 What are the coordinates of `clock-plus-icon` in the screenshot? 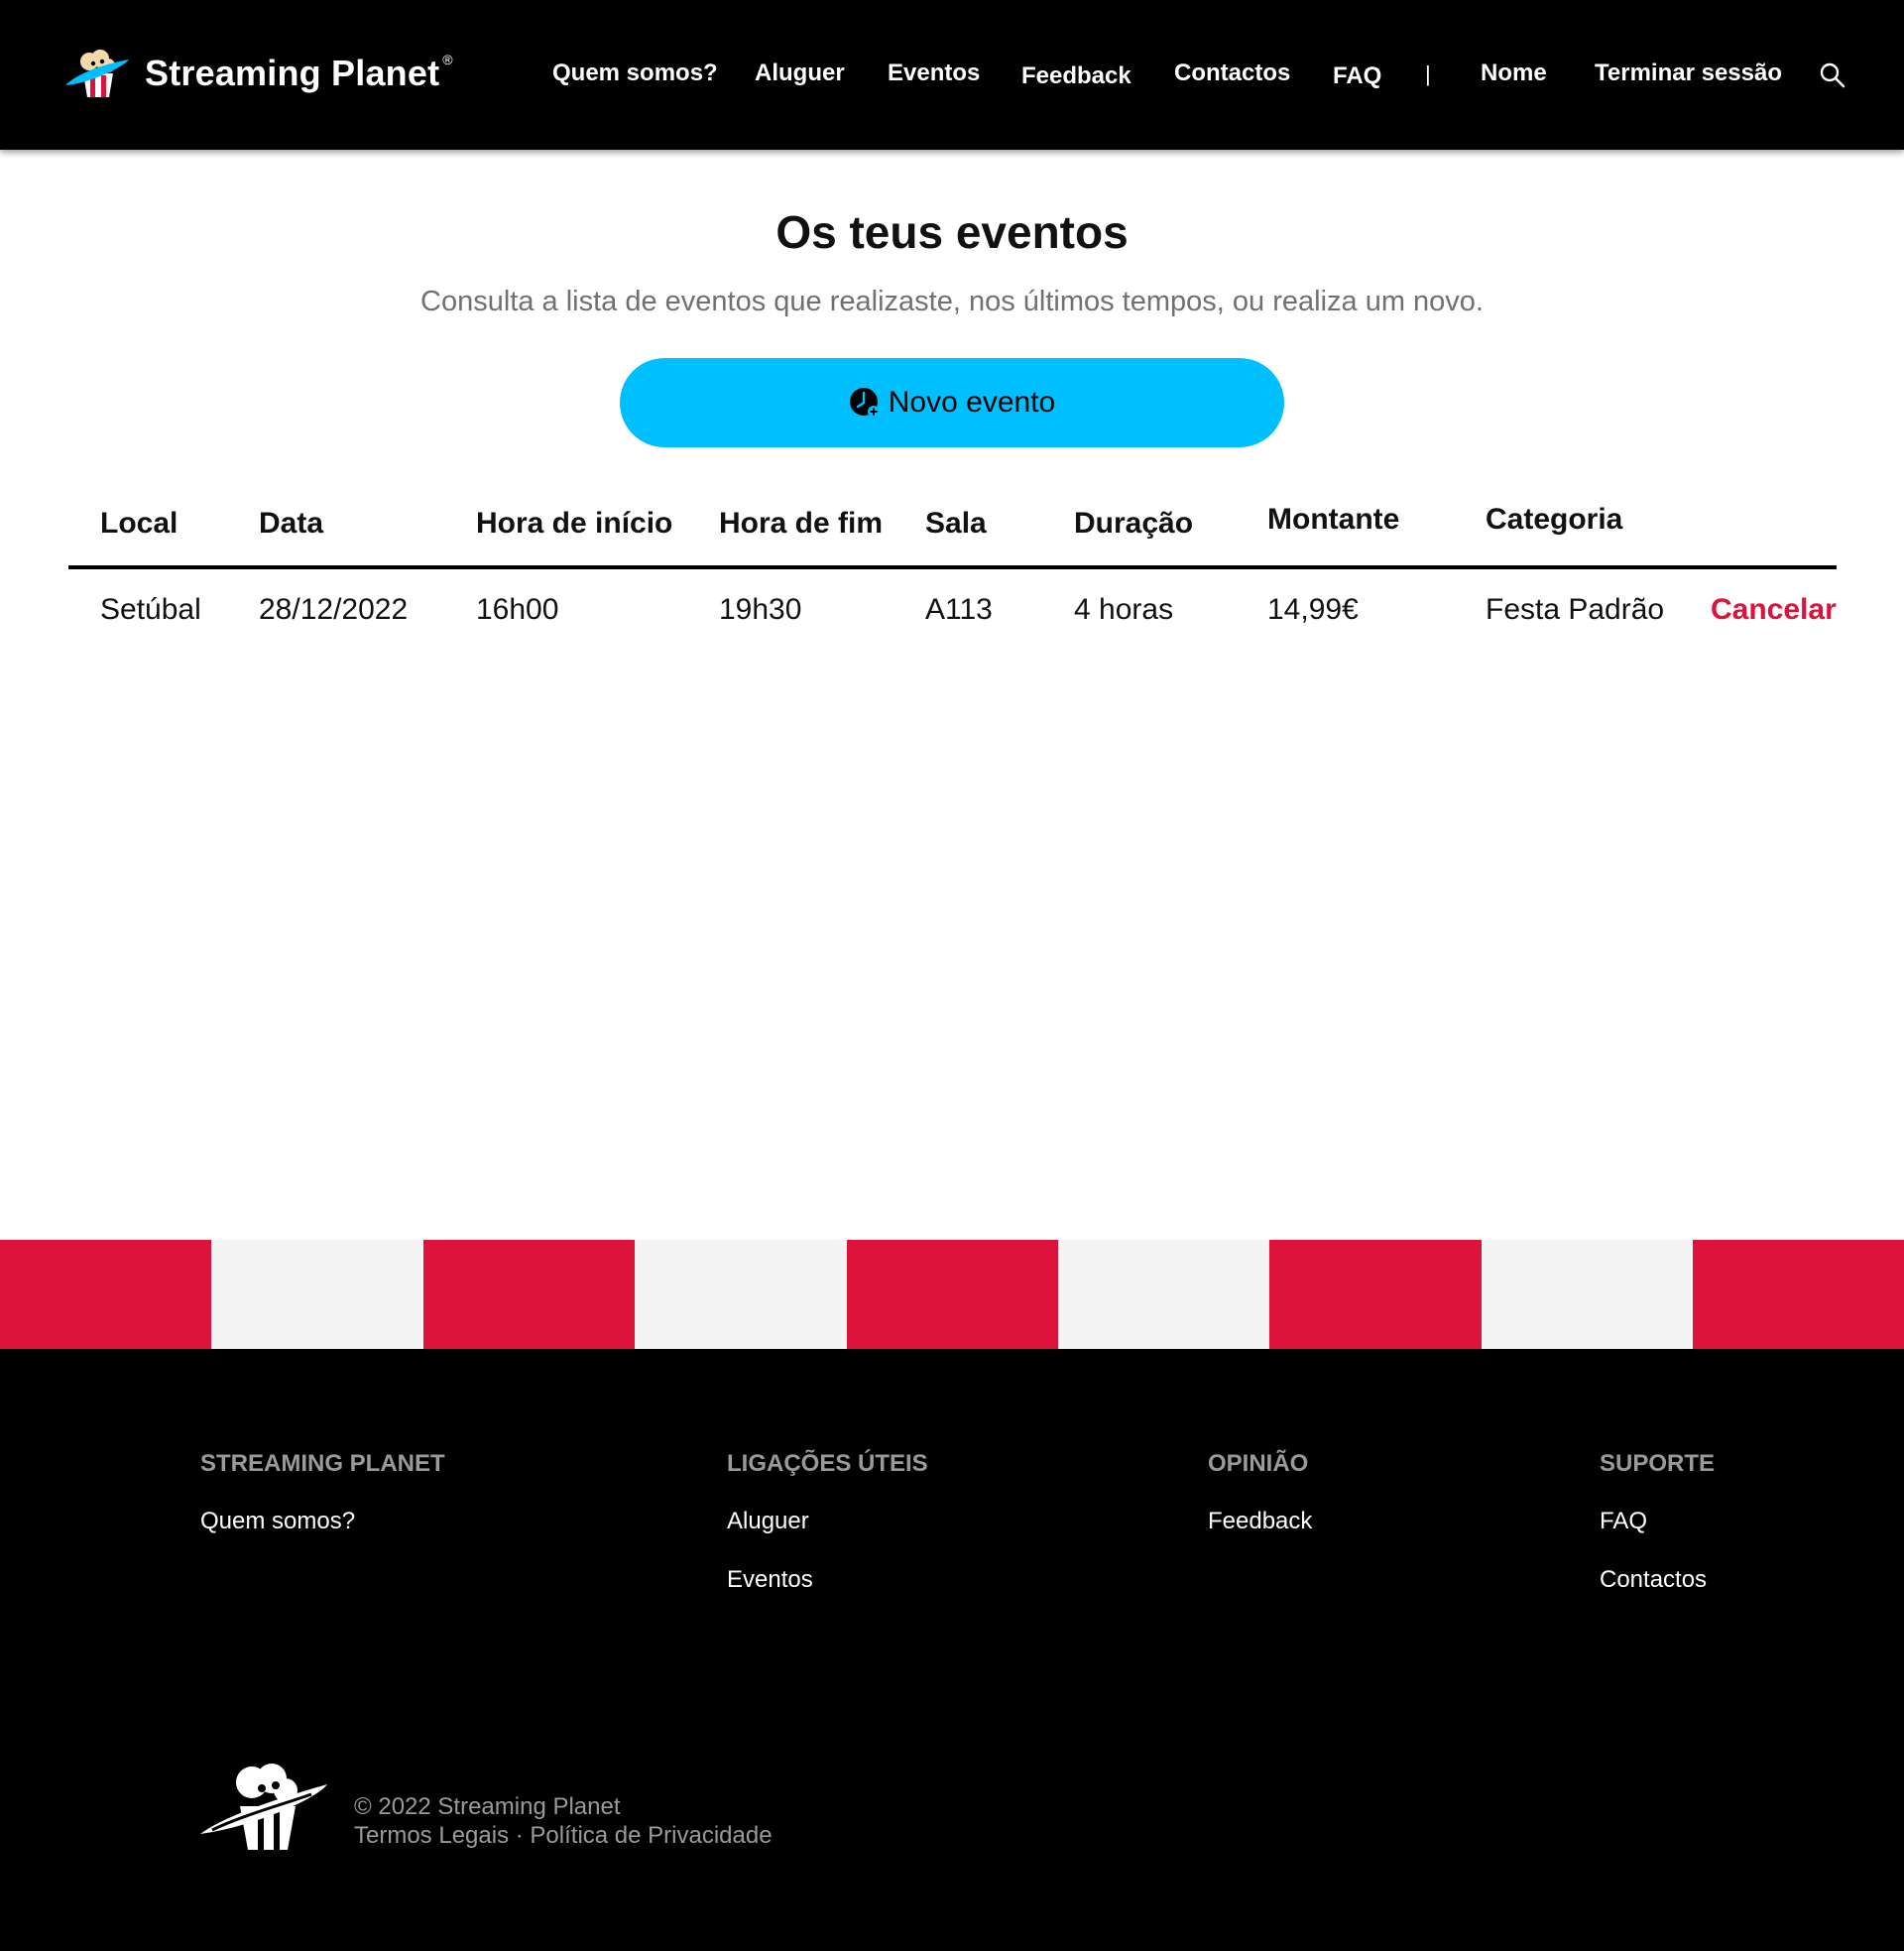 It's located at (864, 403).